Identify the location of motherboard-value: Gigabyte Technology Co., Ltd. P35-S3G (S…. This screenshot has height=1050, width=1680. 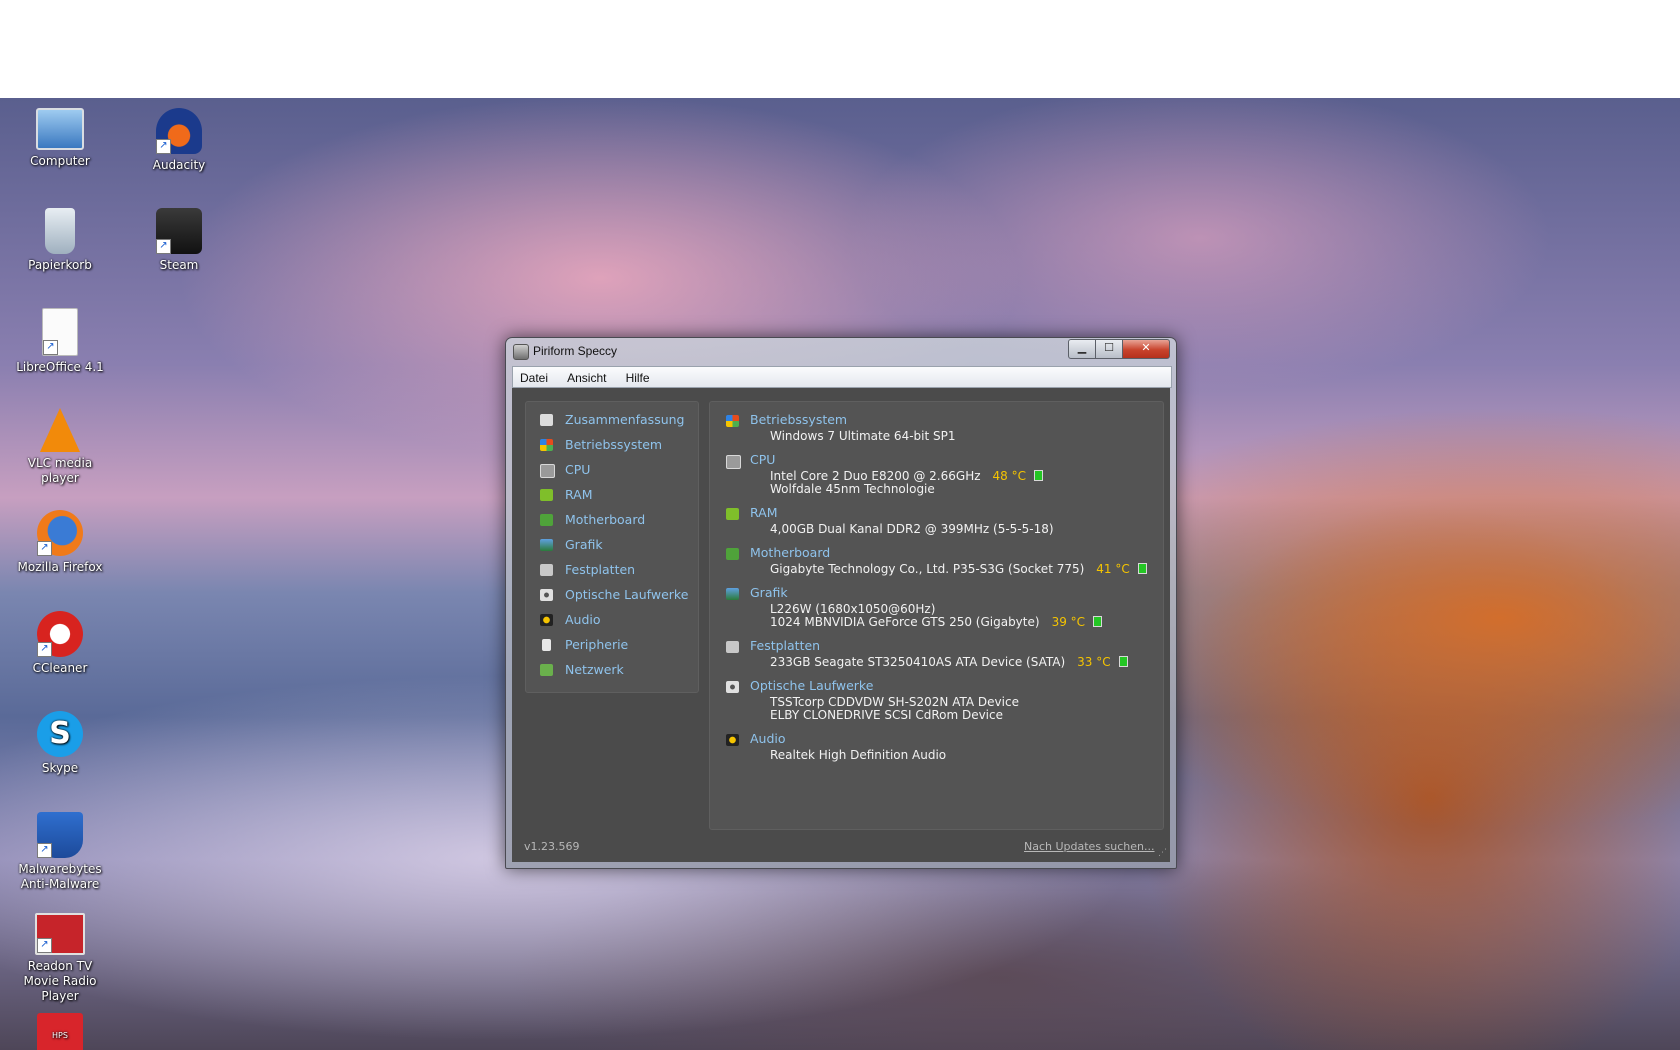
(958, 569).